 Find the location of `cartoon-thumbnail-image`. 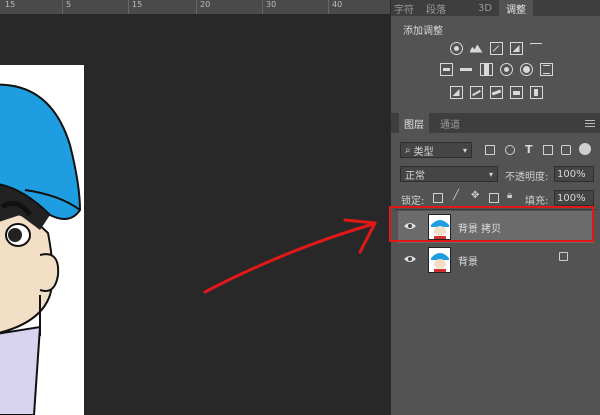

cartoon-thumbnail-image is located at coordinates (440, 262).